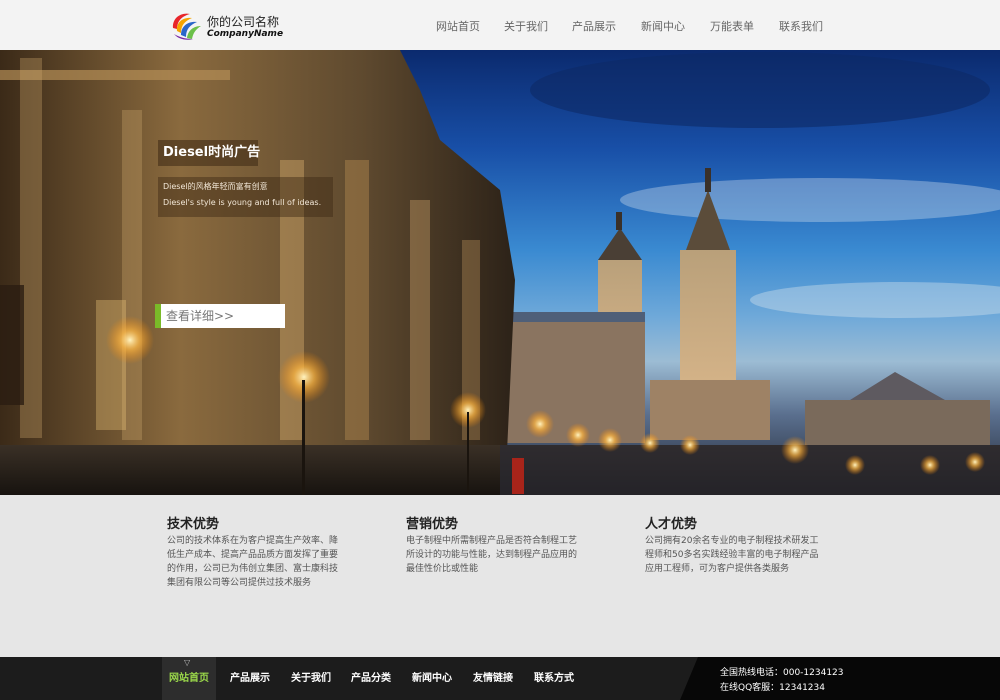  Describe the element at coordinates (186, 26) in the screenshot. I see `logo-icon` at that location.